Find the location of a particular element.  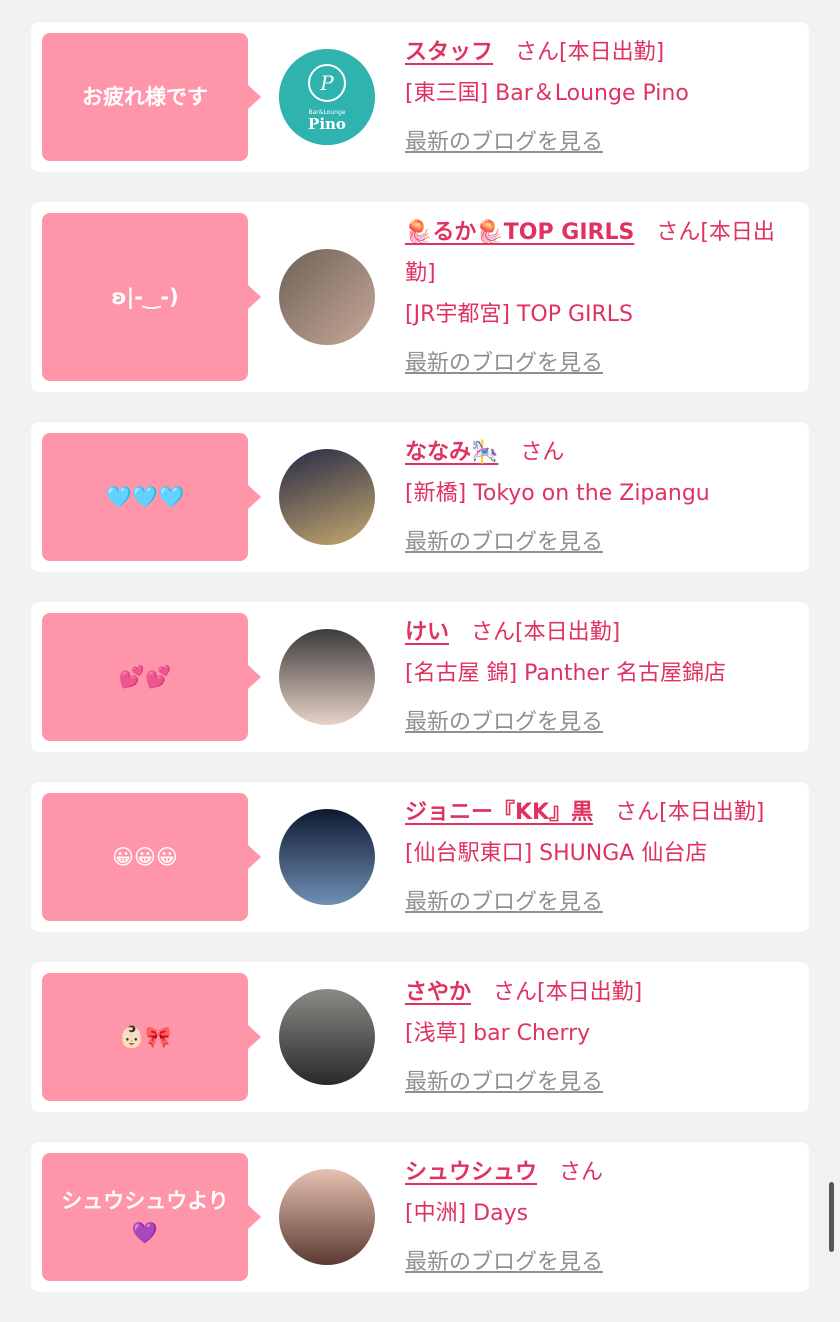

message-bubble: 😀😀😀 is located at coordinates (151, 857).